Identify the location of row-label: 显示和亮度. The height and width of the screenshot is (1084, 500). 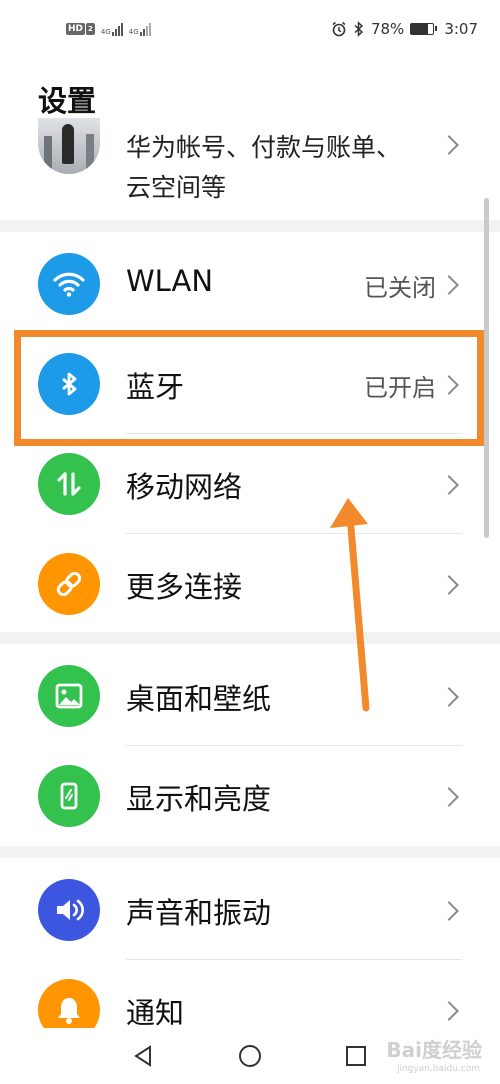
(199, 799).